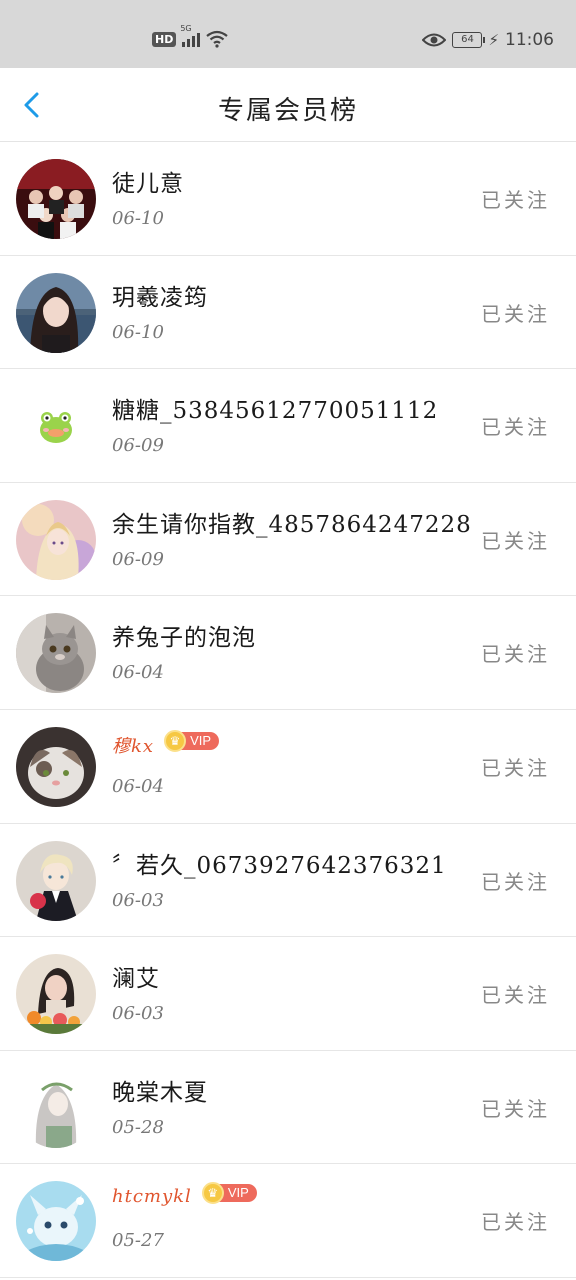 This screenshot has width=576, height=1280. I want to click on page-header: 专属会员榜, so click(288, 105).